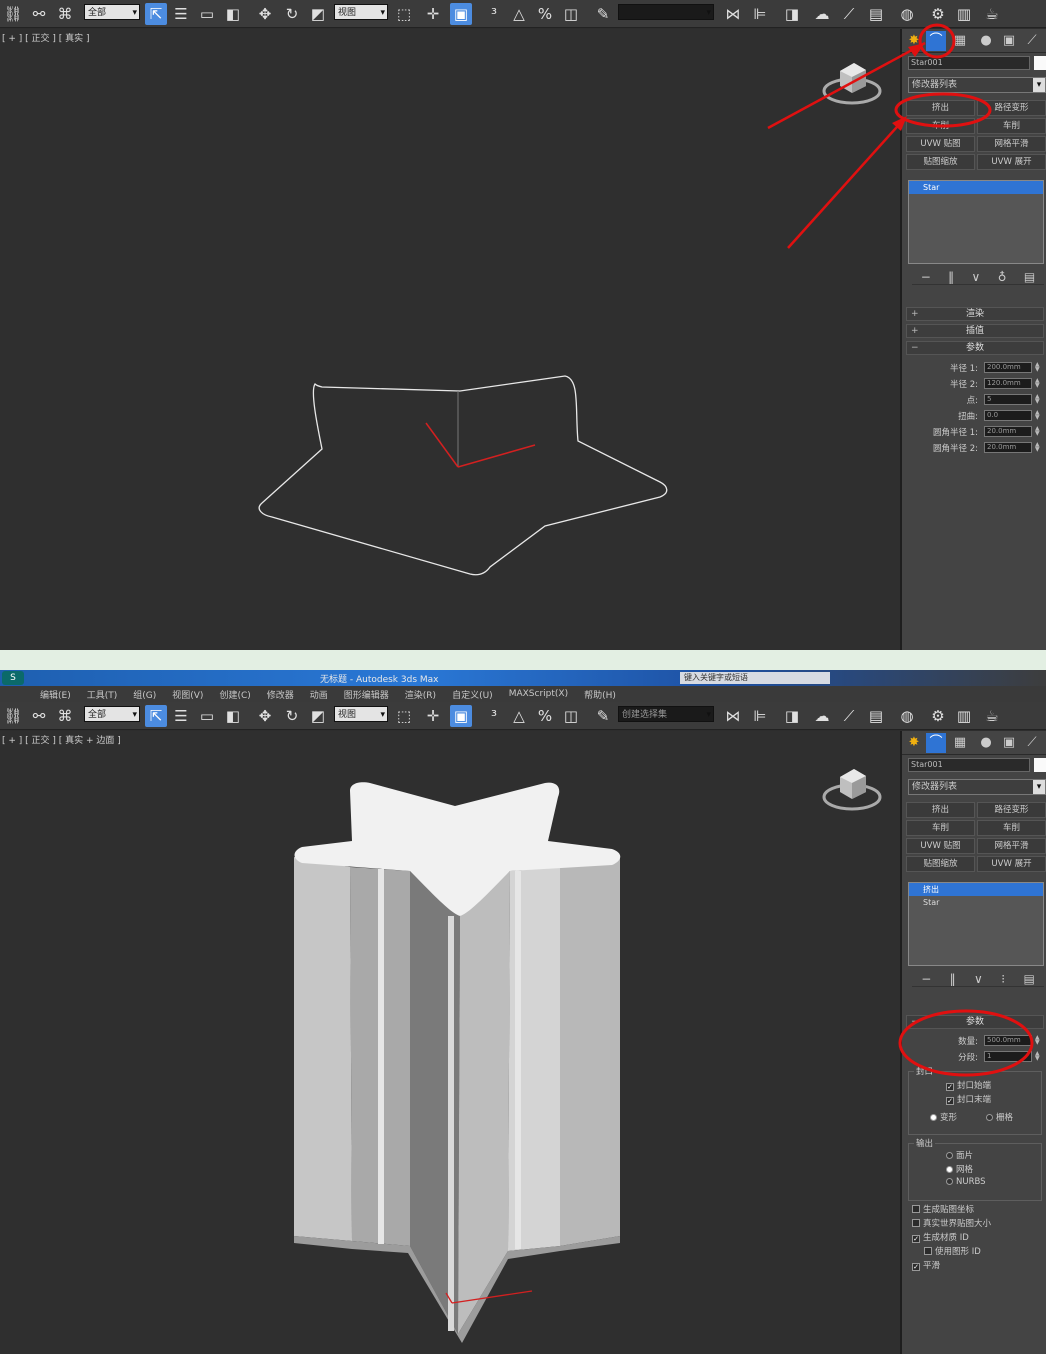 Image resolution: width=1046 pixels, height=1354 pixels. What do you see at coordinates (943, 110) in the screenshot?
I see `extrude-button-highlight` at bounding box center [943, 110].